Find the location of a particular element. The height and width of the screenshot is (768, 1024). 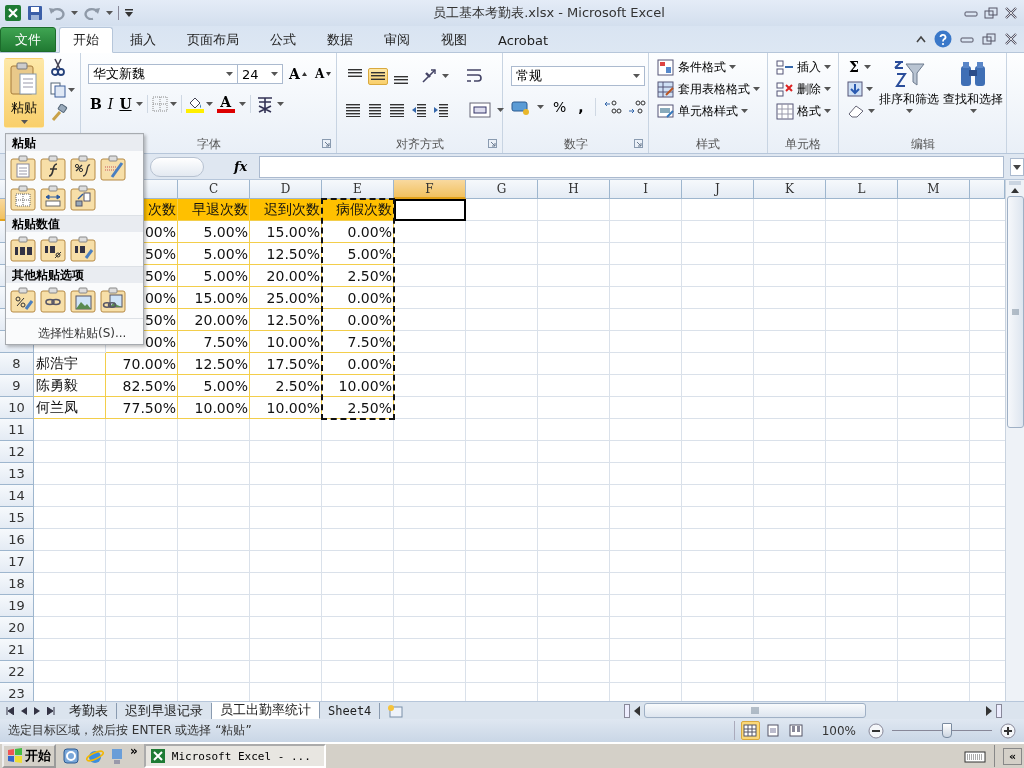

scissors-icon is located at coordinates (58, 67).